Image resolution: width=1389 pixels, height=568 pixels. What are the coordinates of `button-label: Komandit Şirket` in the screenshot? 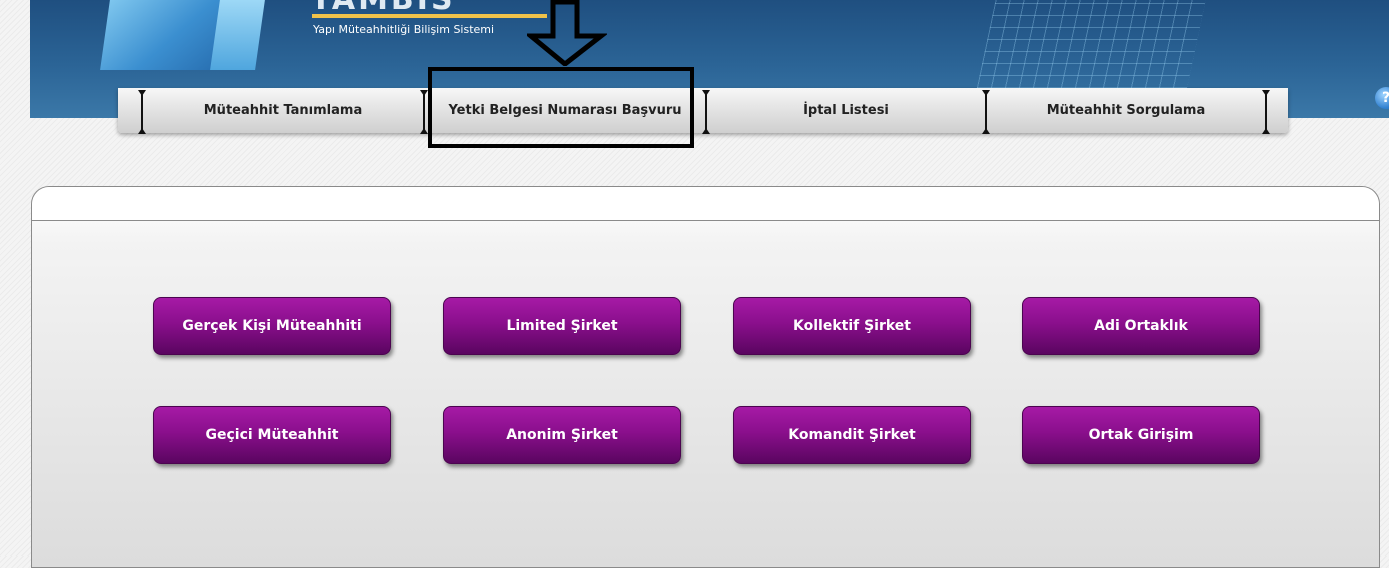 It's located at (852, 435).